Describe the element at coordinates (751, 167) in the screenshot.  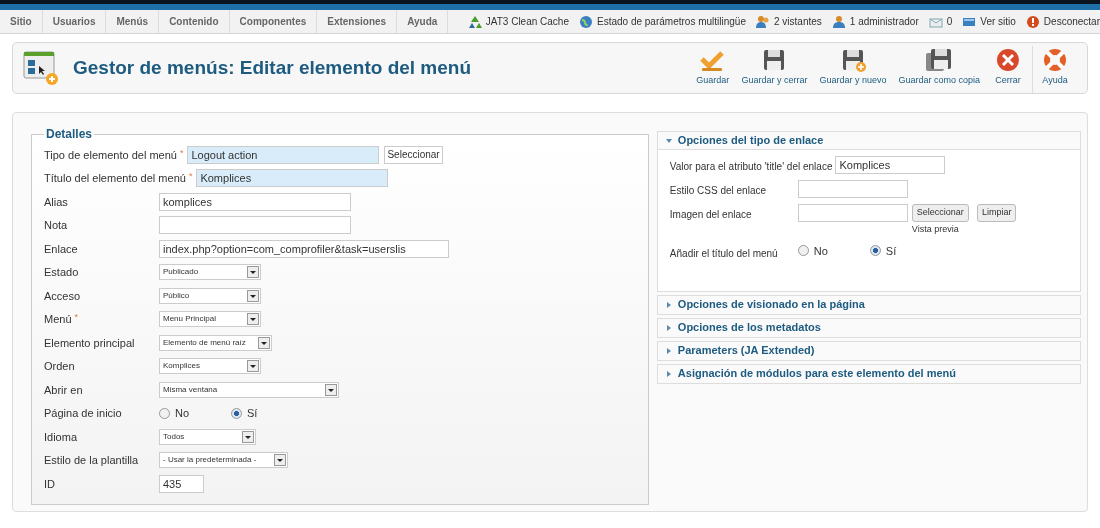
I see `field-label: Valor para el atributo 'title' del enlace` at that location.